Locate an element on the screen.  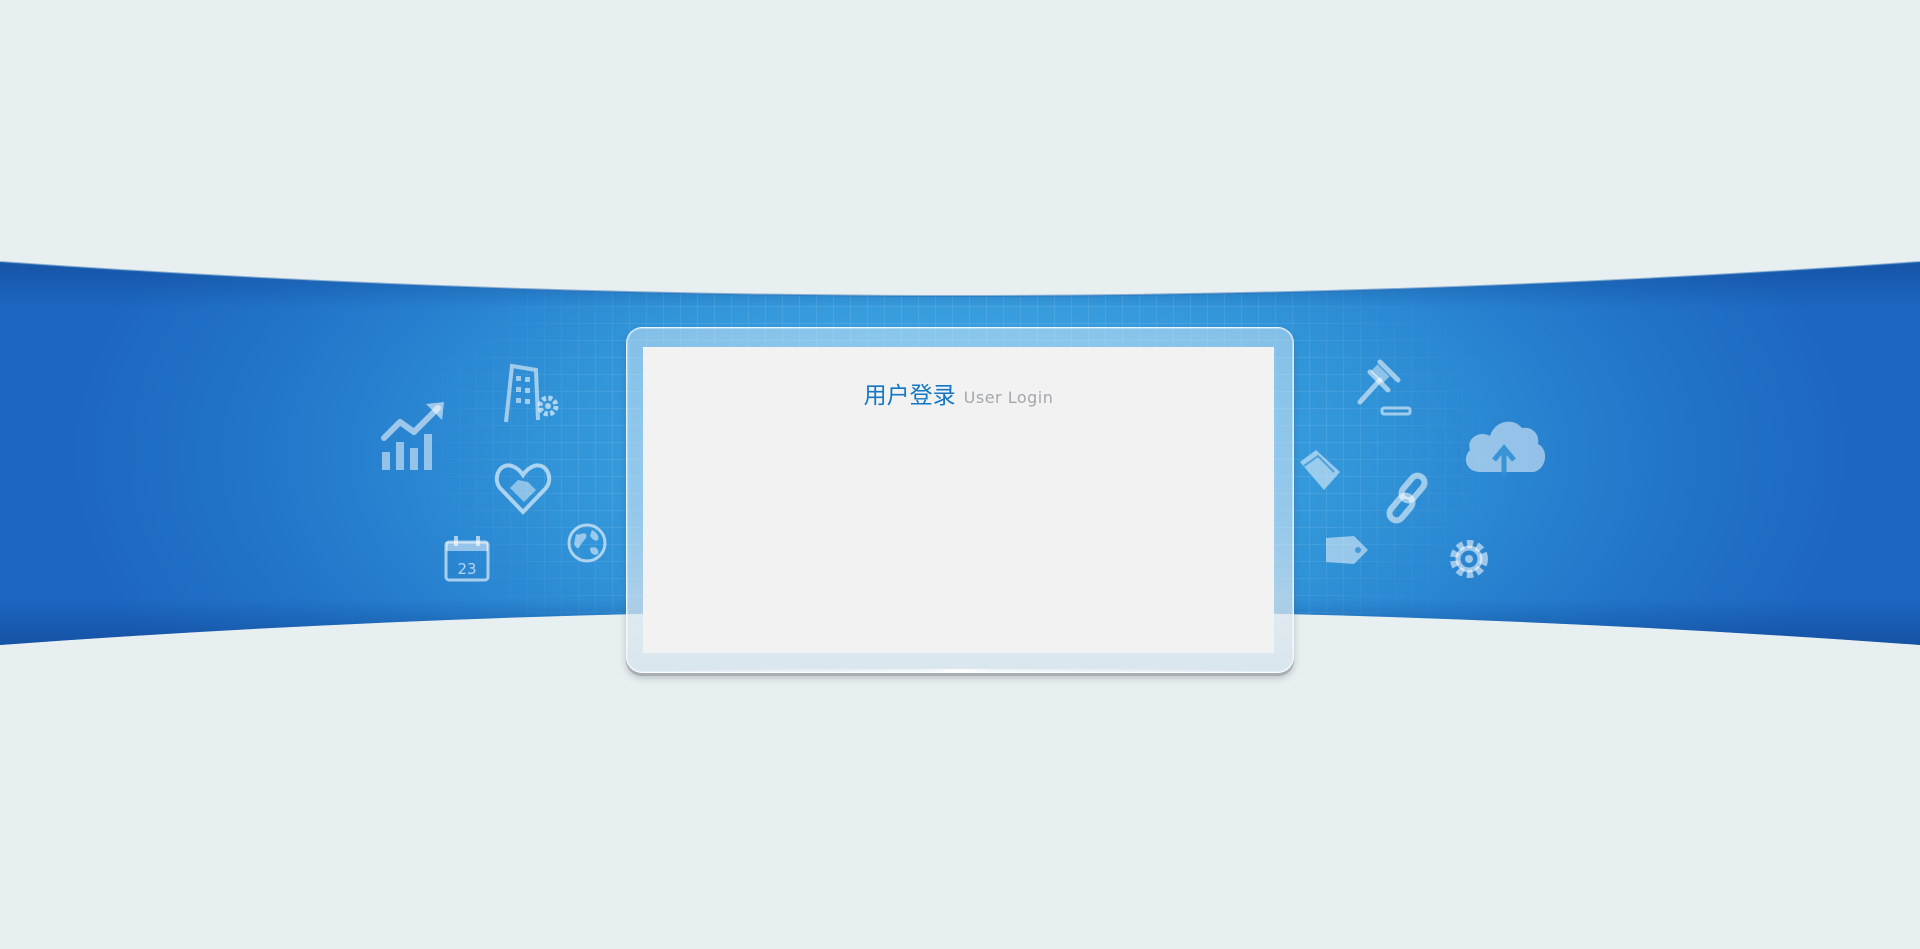
card-glow-line is located at coordinates (960, 670).